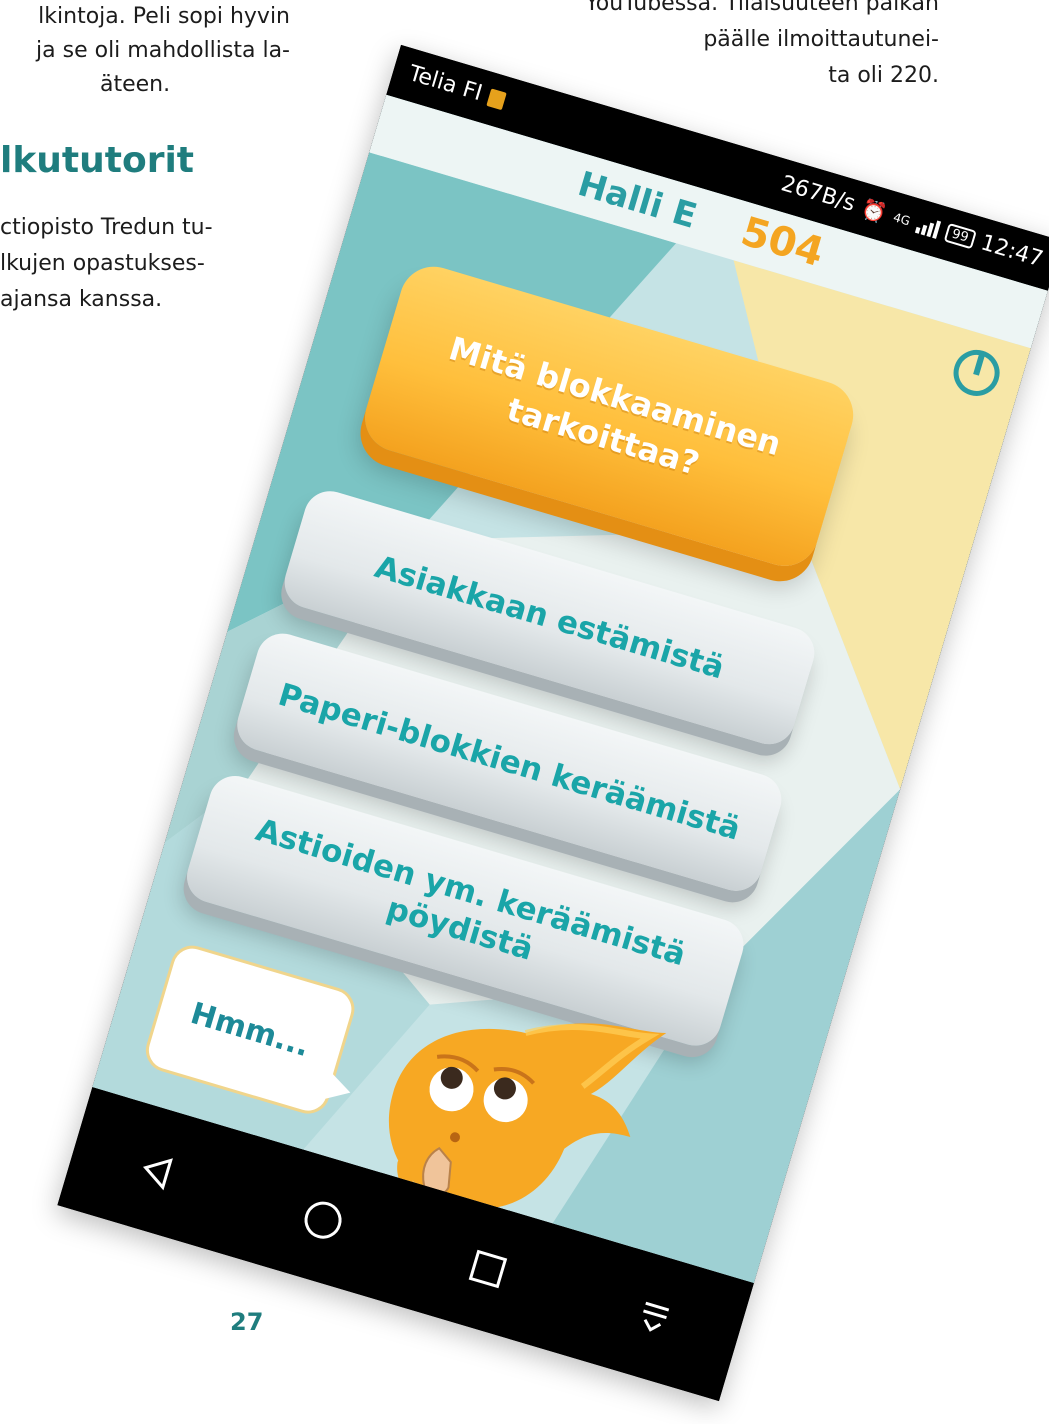  I want to click on text-line: ctiopisto Tredun tu-, so click(106, 227).